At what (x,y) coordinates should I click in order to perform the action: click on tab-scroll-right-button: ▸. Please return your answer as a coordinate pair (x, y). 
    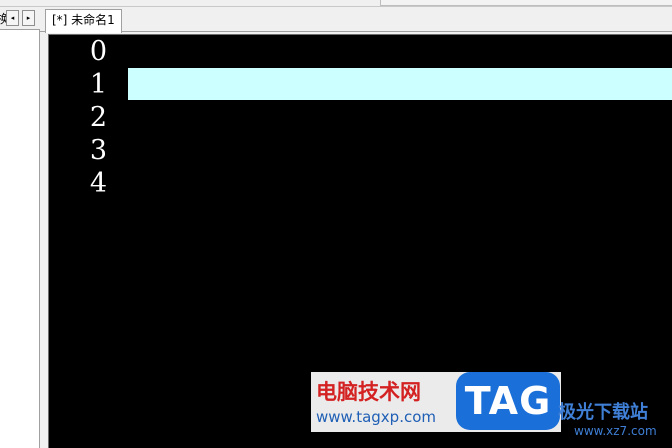
    Looking at the image, I should click on (28, 18).